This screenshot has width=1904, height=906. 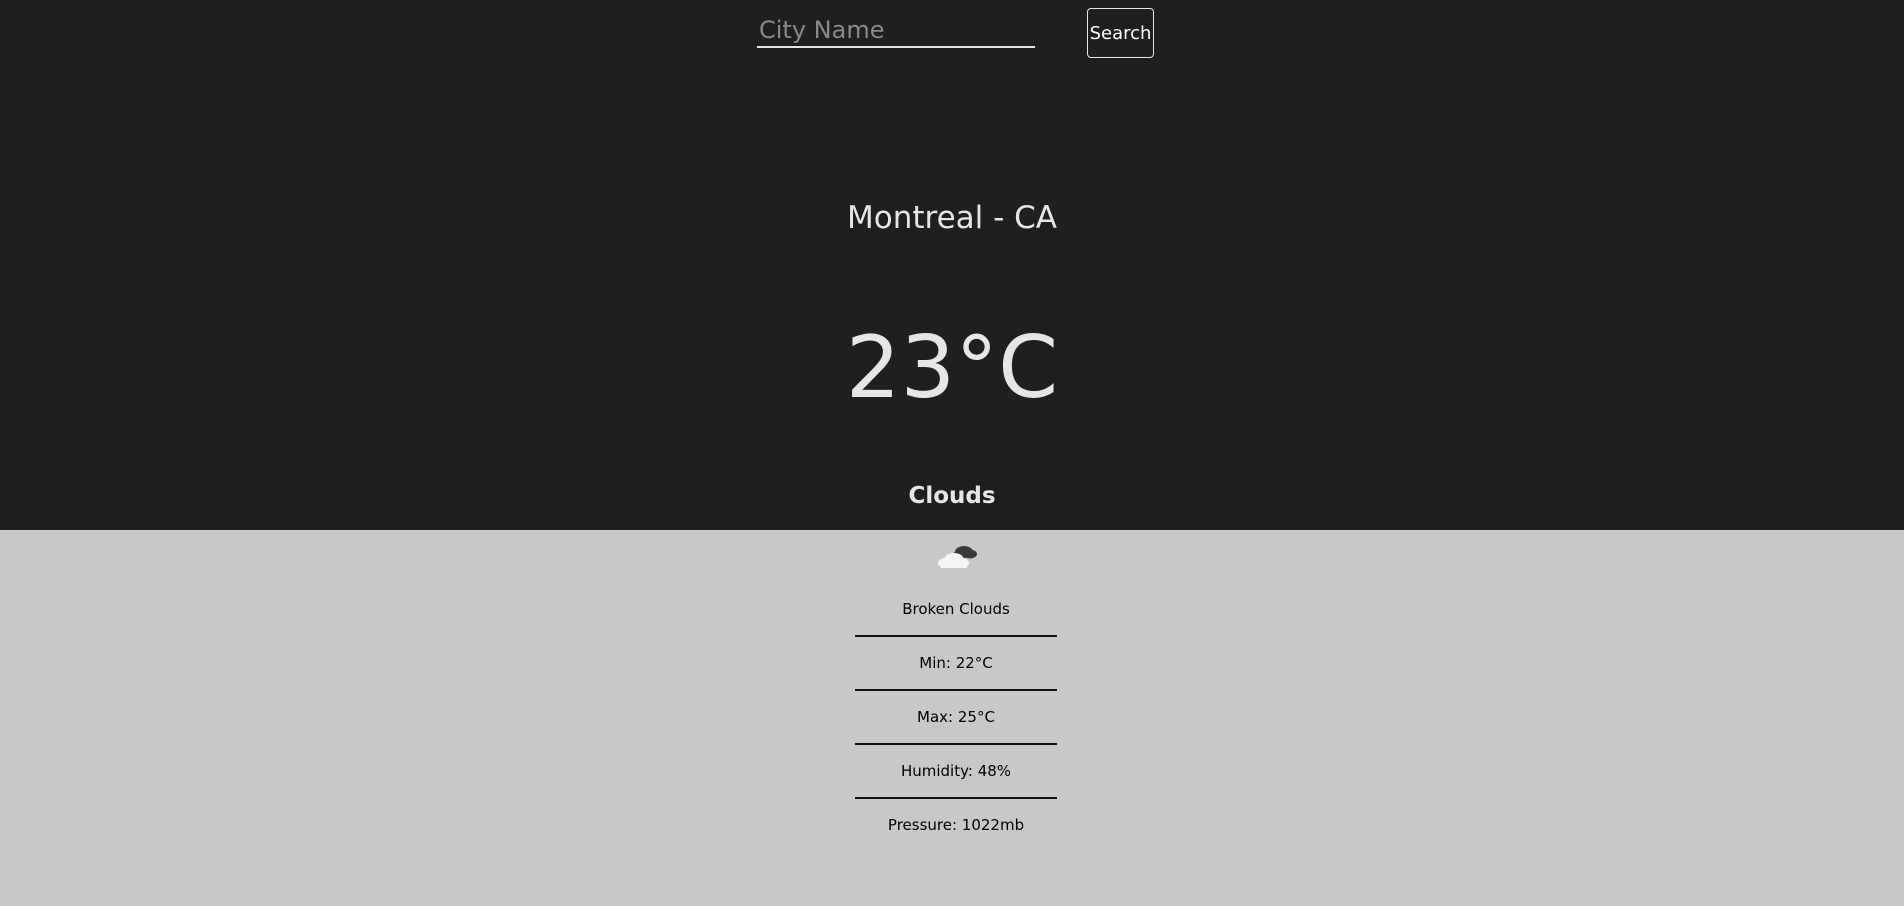 What do you see at coordinates (896, 31) in the screenshot?
I see `city-search-input` at bounding box center [896, 31].